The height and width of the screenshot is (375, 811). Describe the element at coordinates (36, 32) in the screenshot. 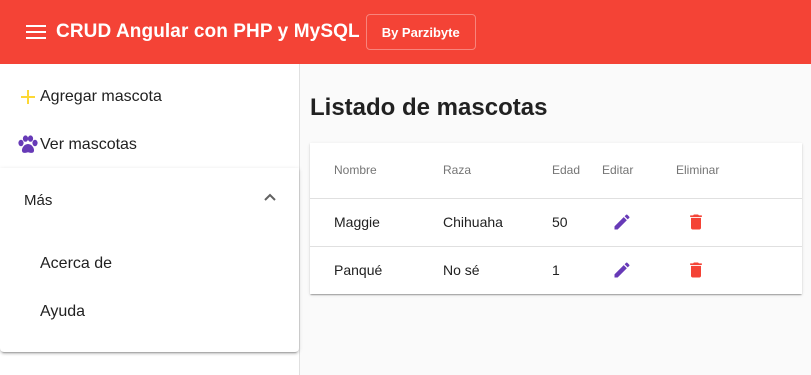

I see `menu-icon` at that location.